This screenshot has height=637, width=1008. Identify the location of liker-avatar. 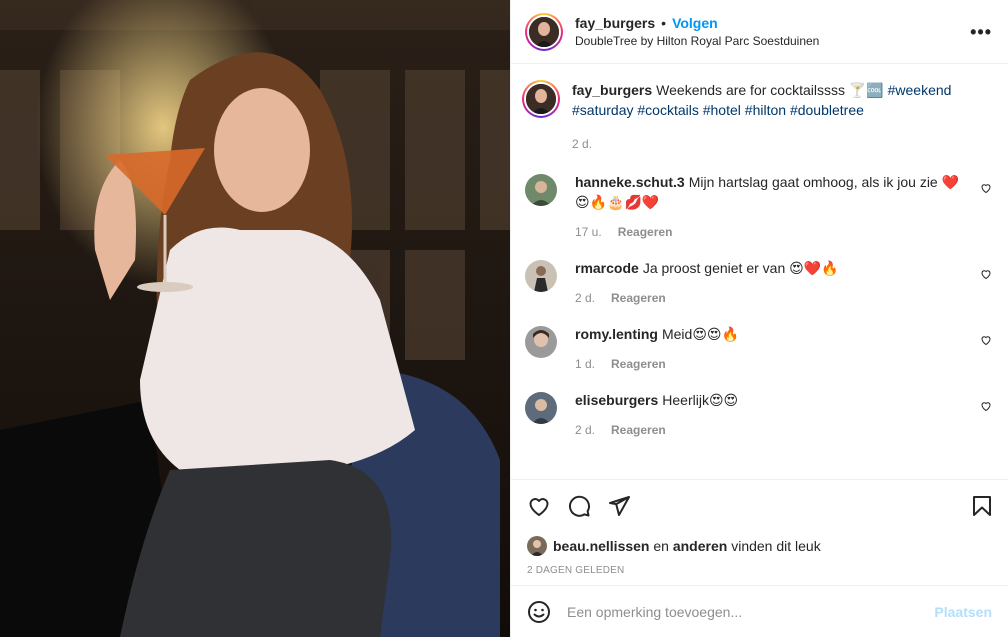
(537, 546).